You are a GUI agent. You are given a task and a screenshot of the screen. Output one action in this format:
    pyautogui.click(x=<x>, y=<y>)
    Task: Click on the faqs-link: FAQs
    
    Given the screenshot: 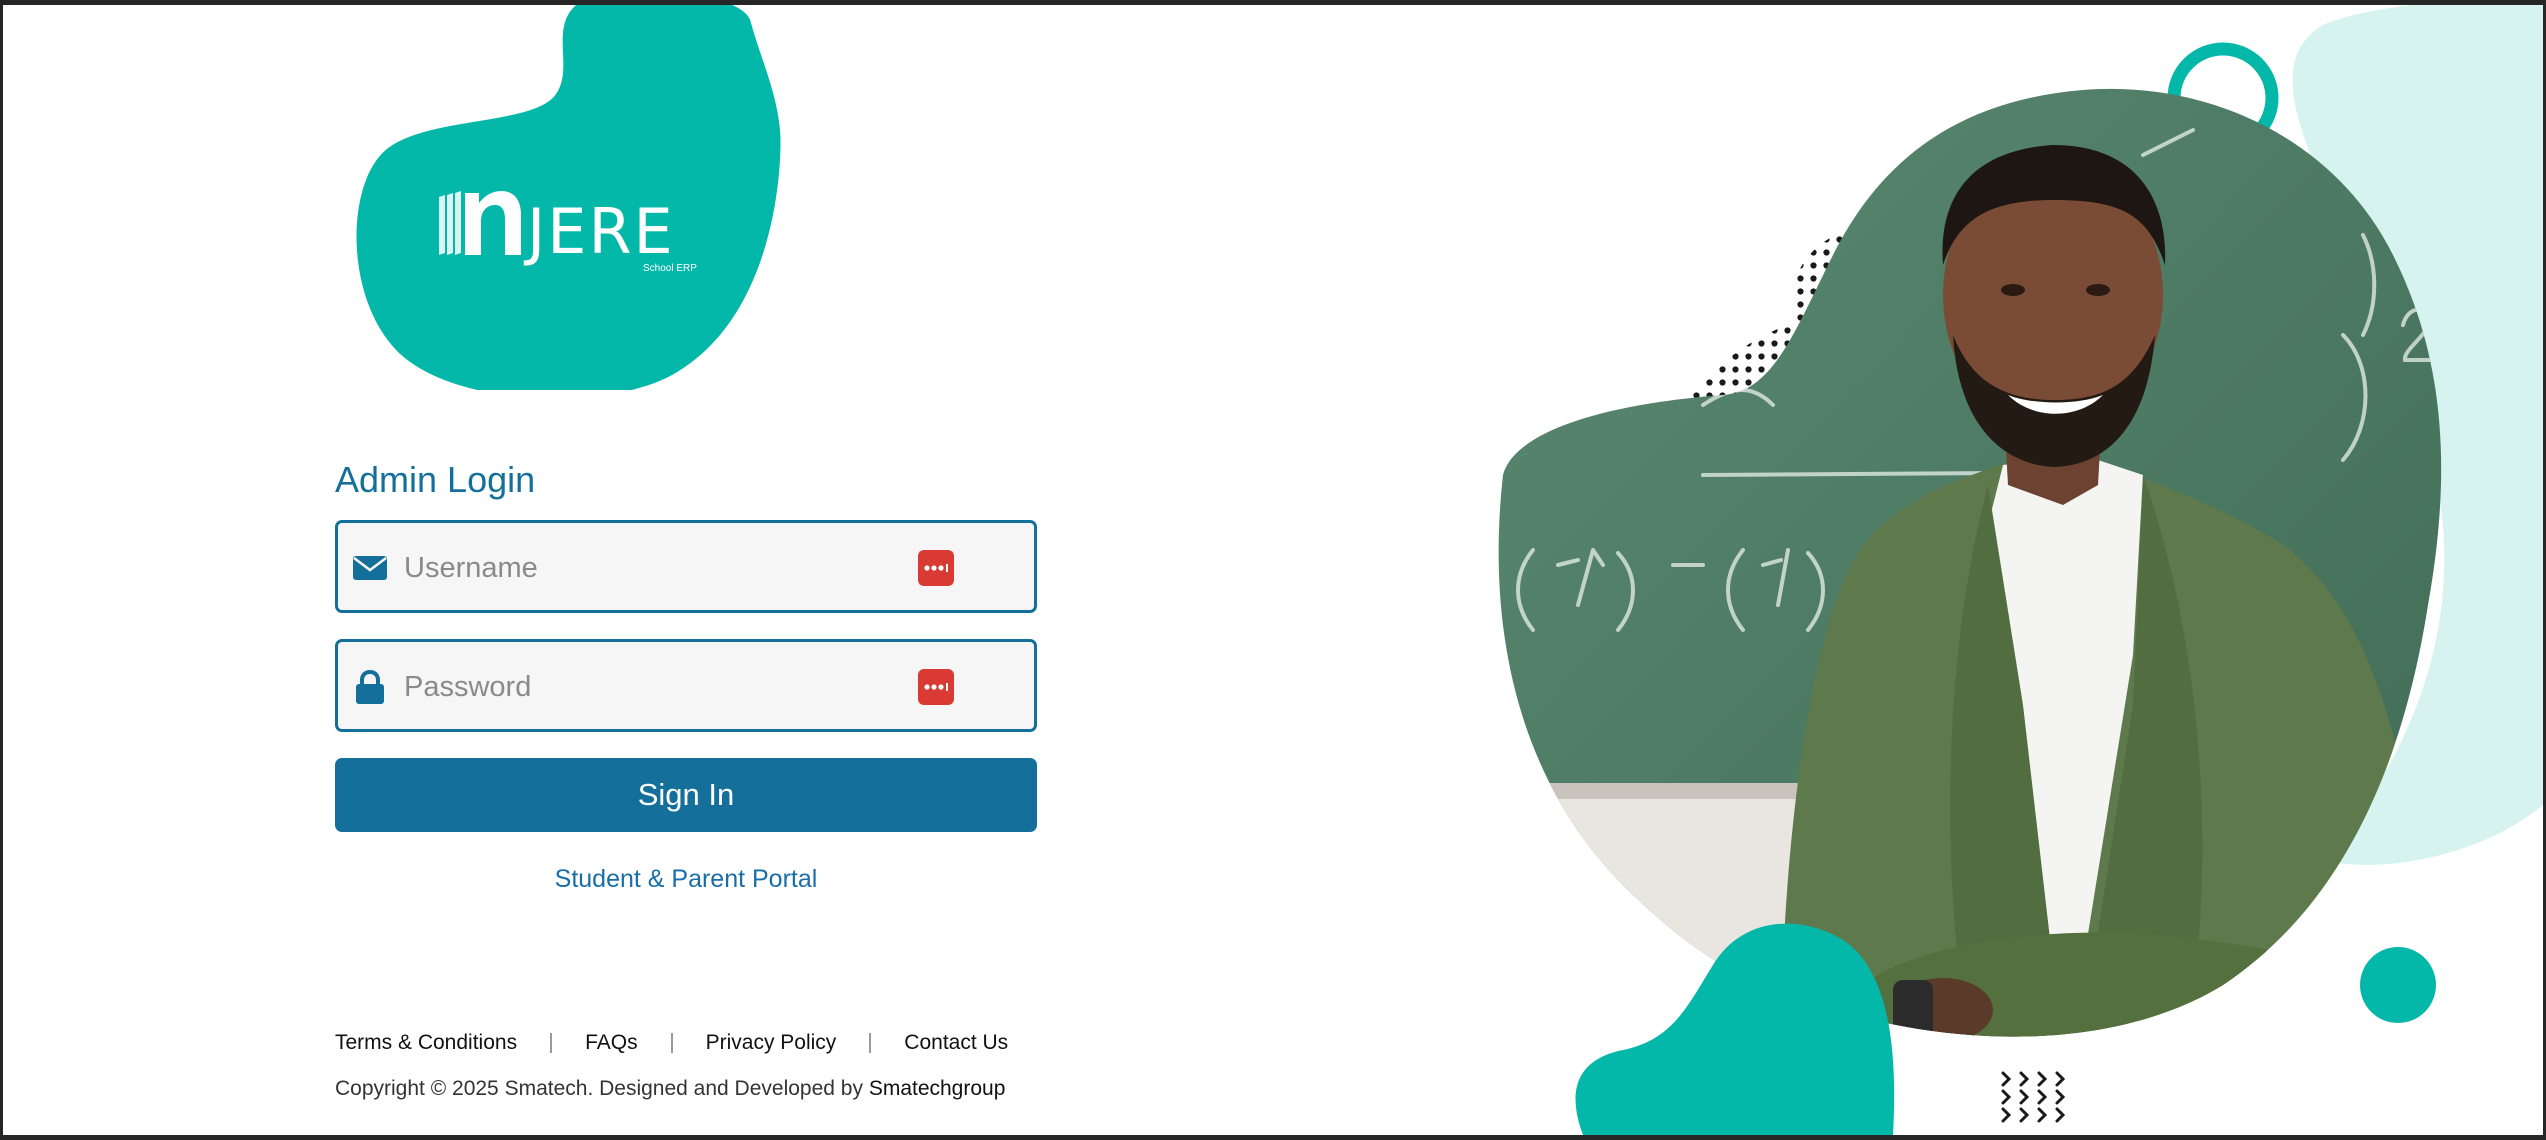 What is the action you would take?
    pyautogui.click(x=611, y=1043)
    